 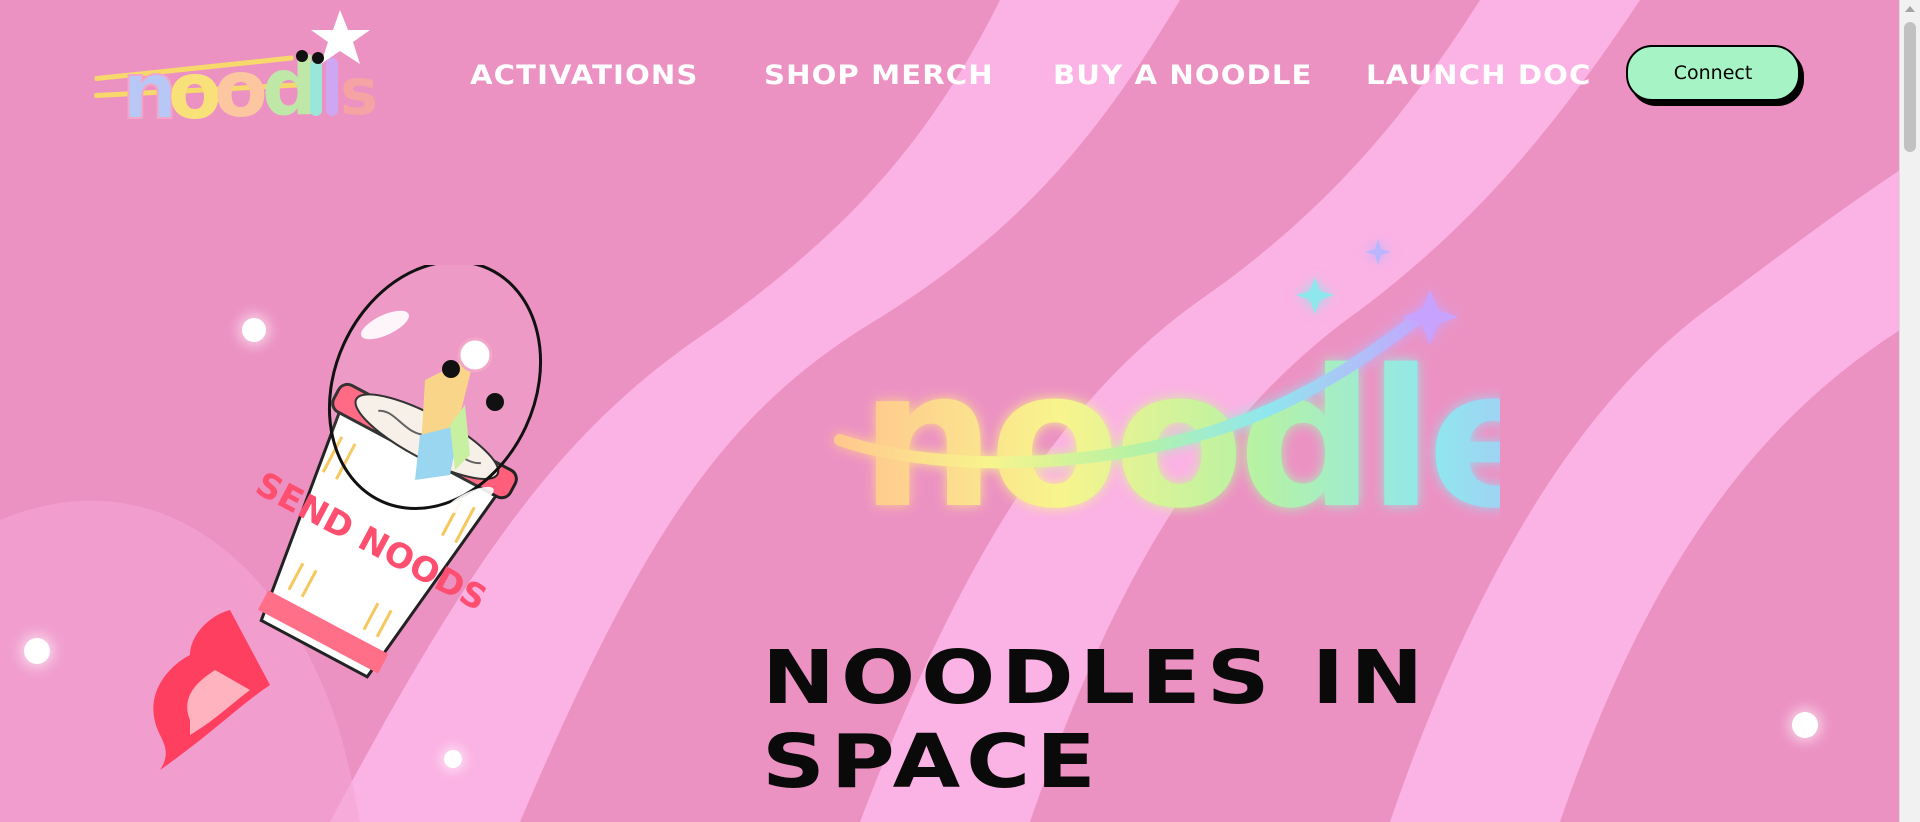 I want to click on noodle-cup-rocket-icon: SEND NOODS, so click(x=348, y=517).